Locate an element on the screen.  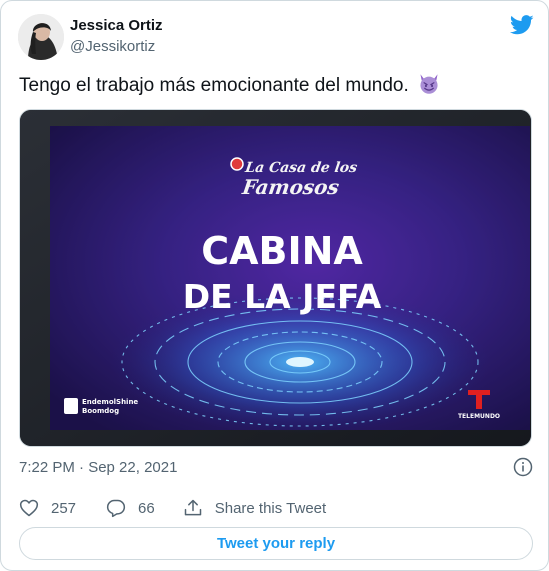
avatar is located at coordinates (41, 37).